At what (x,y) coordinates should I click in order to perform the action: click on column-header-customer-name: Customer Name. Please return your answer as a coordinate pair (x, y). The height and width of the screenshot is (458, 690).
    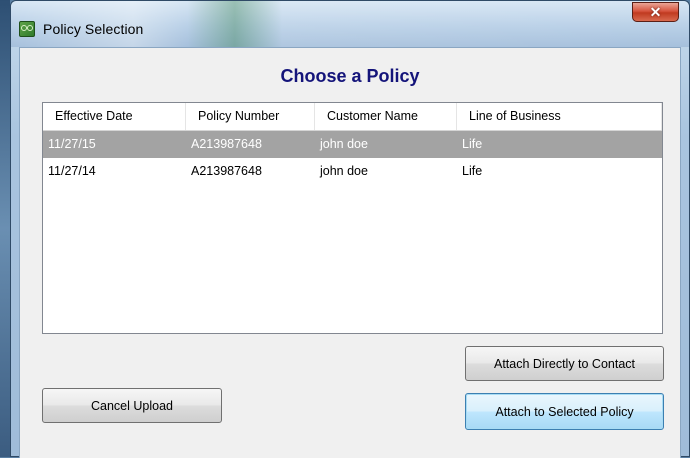
    Looking at the image, I should click on (386, 116).